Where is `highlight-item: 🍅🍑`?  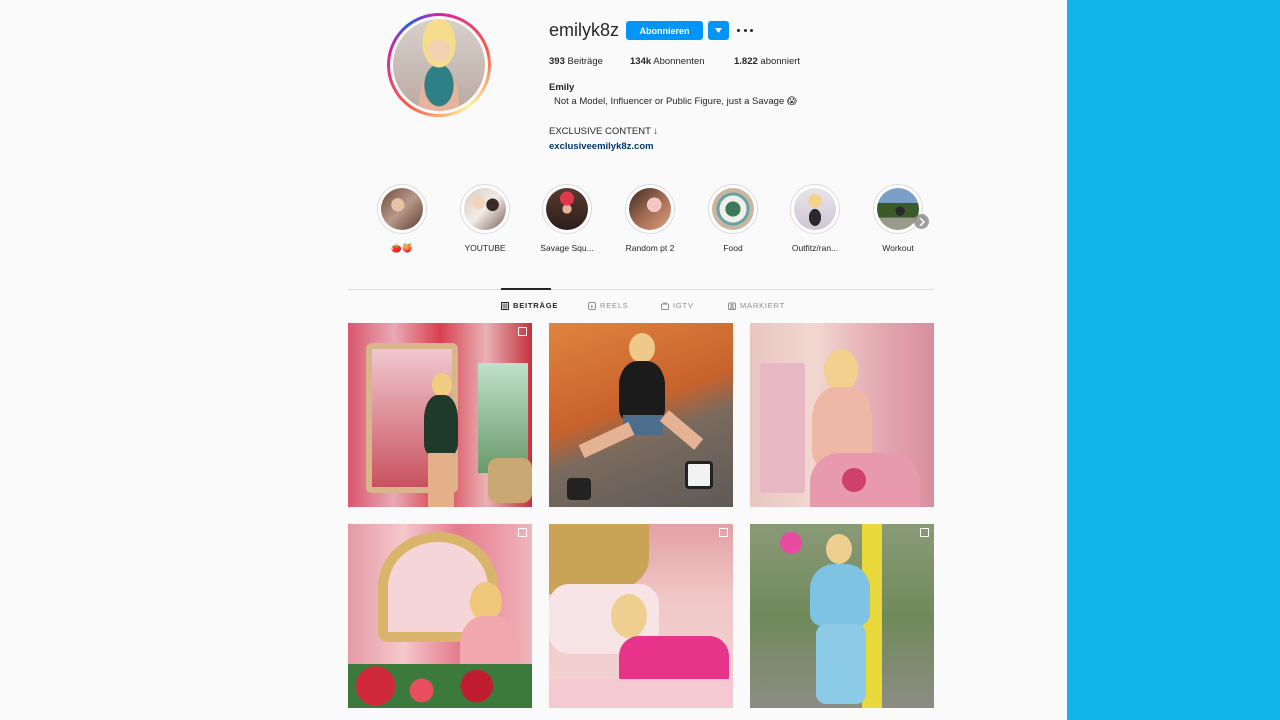
highlight-item: 🍅🍑 is located at coordinates (402, 219).